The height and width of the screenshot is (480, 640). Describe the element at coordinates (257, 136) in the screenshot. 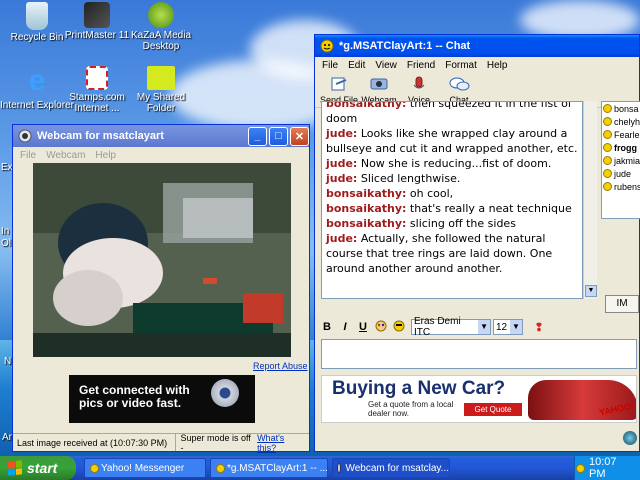

I see `minimize-button: _` at that location.